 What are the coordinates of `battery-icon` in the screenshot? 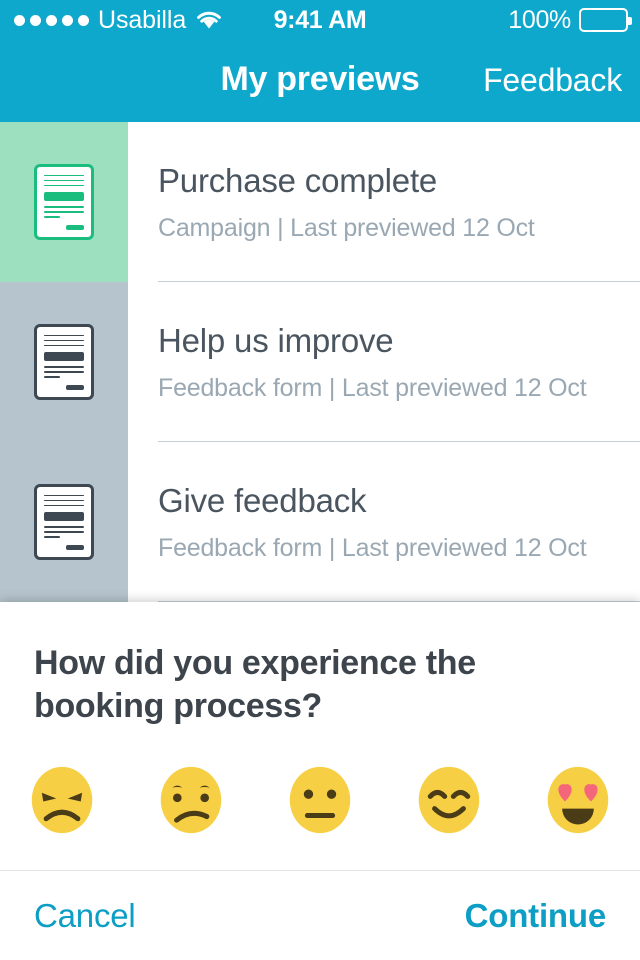 It's located at (605, 20).